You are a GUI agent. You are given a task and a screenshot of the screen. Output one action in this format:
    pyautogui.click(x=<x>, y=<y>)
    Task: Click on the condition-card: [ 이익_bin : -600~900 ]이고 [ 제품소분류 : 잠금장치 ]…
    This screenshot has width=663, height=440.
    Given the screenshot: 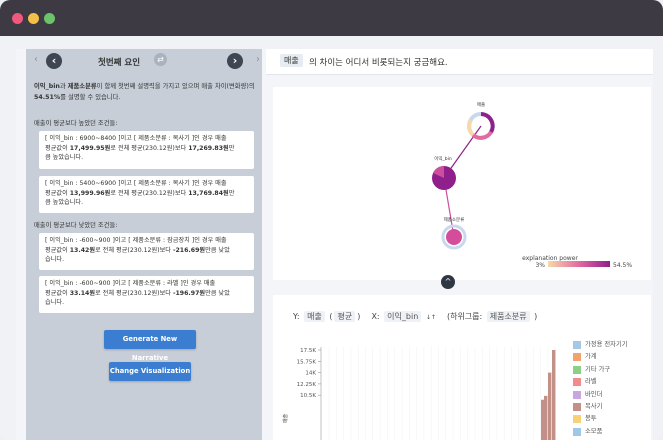 What is the action you would take?
    pyautogui.click(x=146, y=251)
    